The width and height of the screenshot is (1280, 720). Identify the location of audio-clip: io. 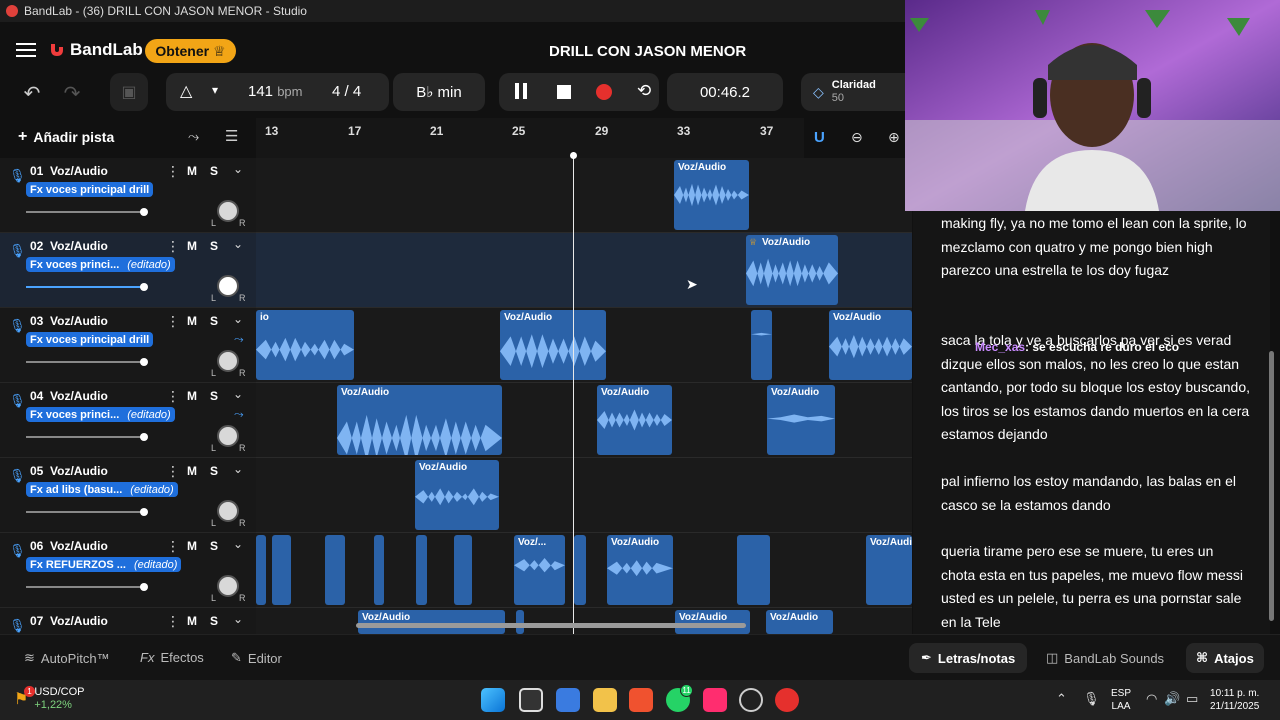
(305, 345).